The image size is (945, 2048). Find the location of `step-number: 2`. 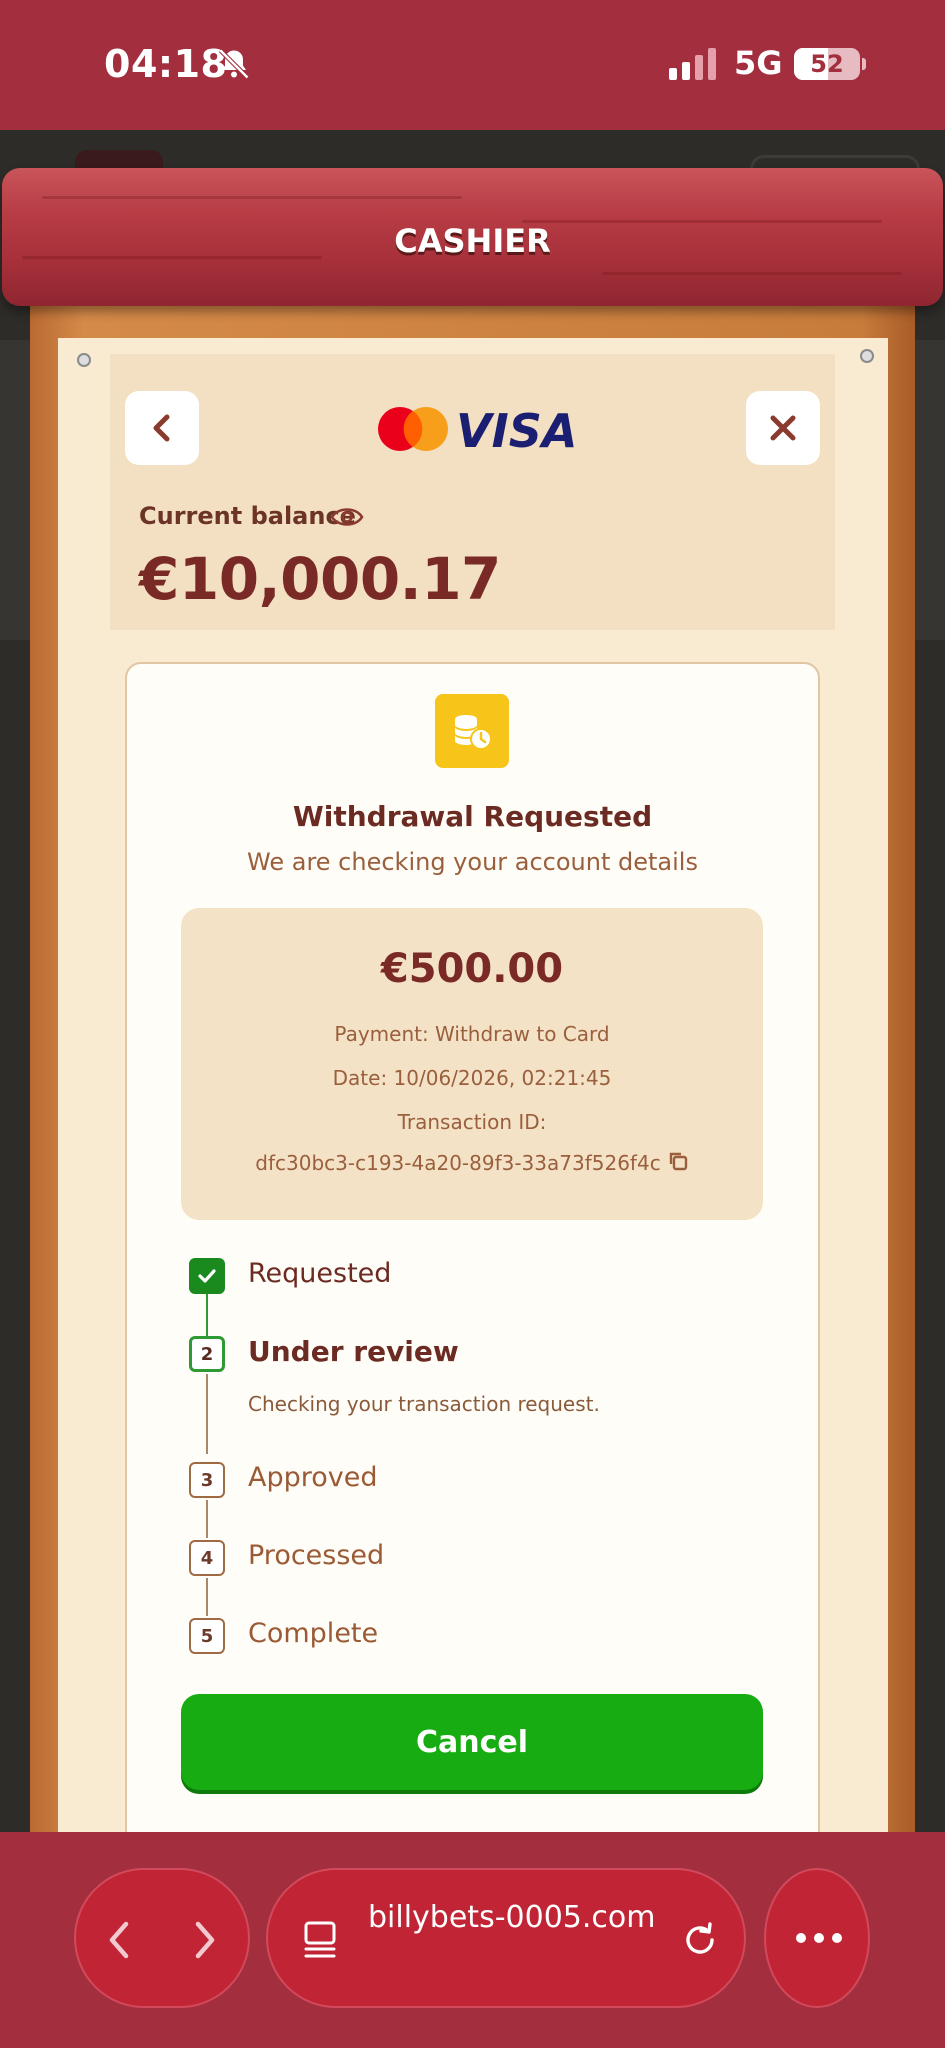

step-number: 2 is located at coordinates (207, 1354).